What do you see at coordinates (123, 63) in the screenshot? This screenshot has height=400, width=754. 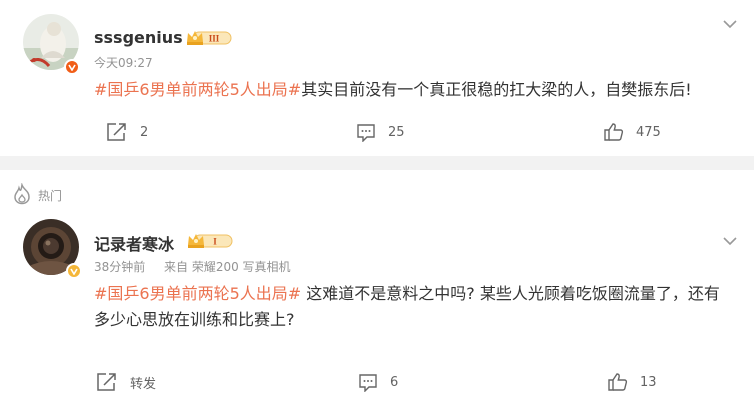 I see `timestamp: 今天09:27` at bounding box center [123, 63].